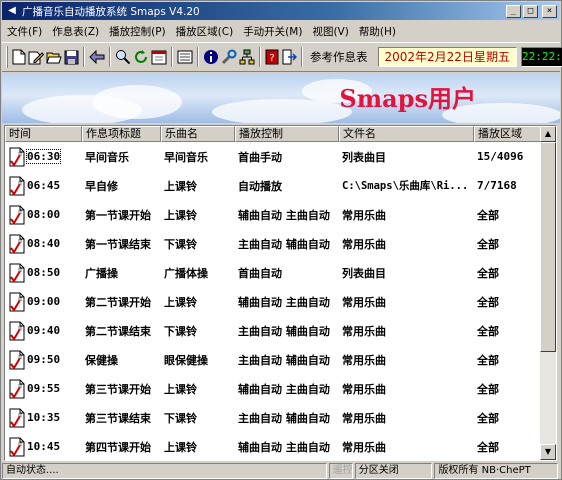 The image size is (562, 480). What do you see at coordinates (121, 134) in the screenshot?
I see `column-header-title: 作息项标题` at bounding box center [121, 134].